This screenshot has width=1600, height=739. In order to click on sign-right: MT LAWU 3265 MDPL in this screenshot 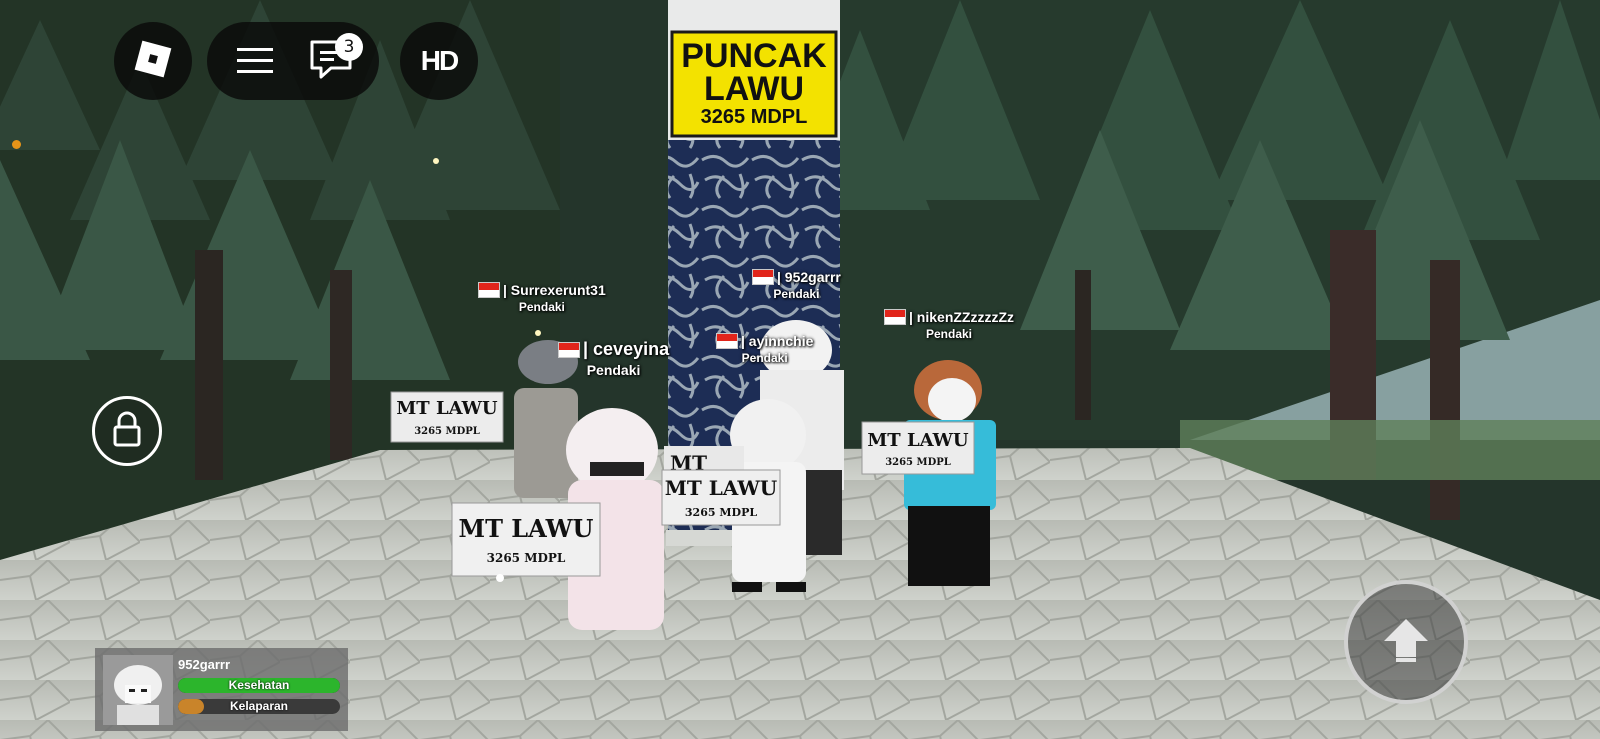, I will do `click(918, 448)`.